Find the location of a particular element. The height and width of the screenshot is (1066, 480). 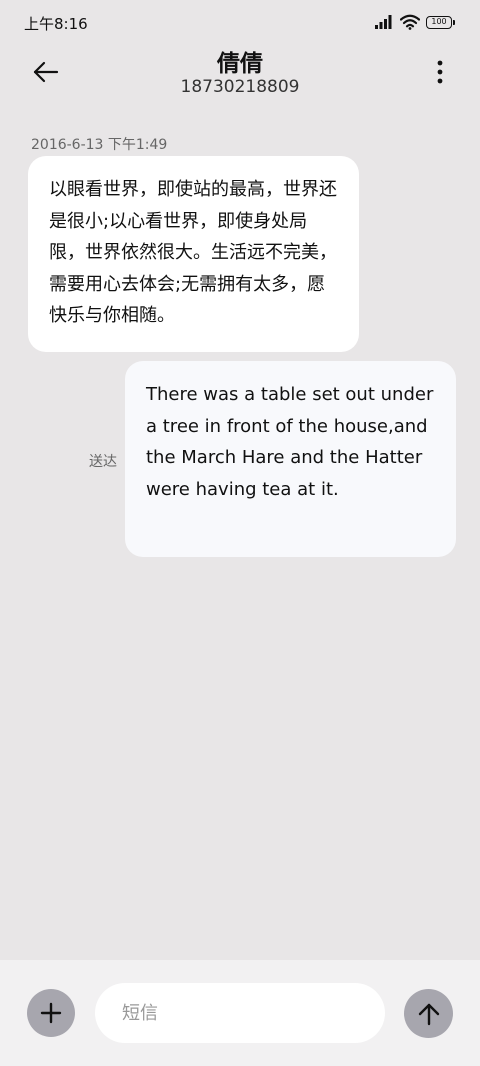

status-time: 上午8:16 is located at coordinates (56, 24).